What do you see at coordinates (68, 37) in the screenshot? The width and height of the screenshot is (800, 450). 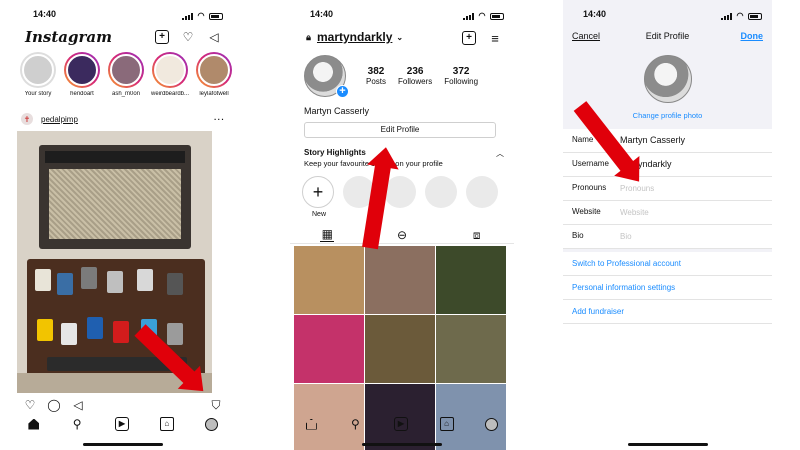 I see `instagram-logo: Instagram` at bounding box center [68, 37].